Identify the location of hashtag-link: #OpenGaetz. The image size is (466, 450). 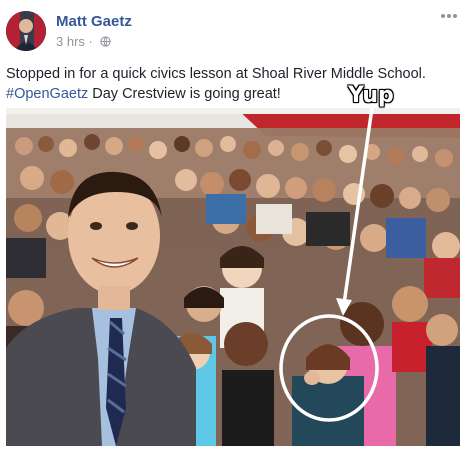
(47, 94).